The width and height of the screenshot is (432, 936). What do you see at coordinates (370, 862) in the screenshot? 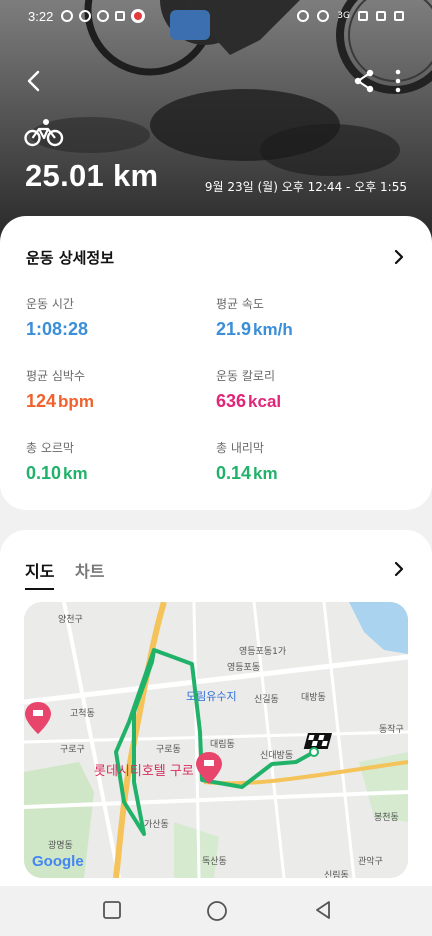
I see `map-label: 관악구` at bounding box center [370, 862].